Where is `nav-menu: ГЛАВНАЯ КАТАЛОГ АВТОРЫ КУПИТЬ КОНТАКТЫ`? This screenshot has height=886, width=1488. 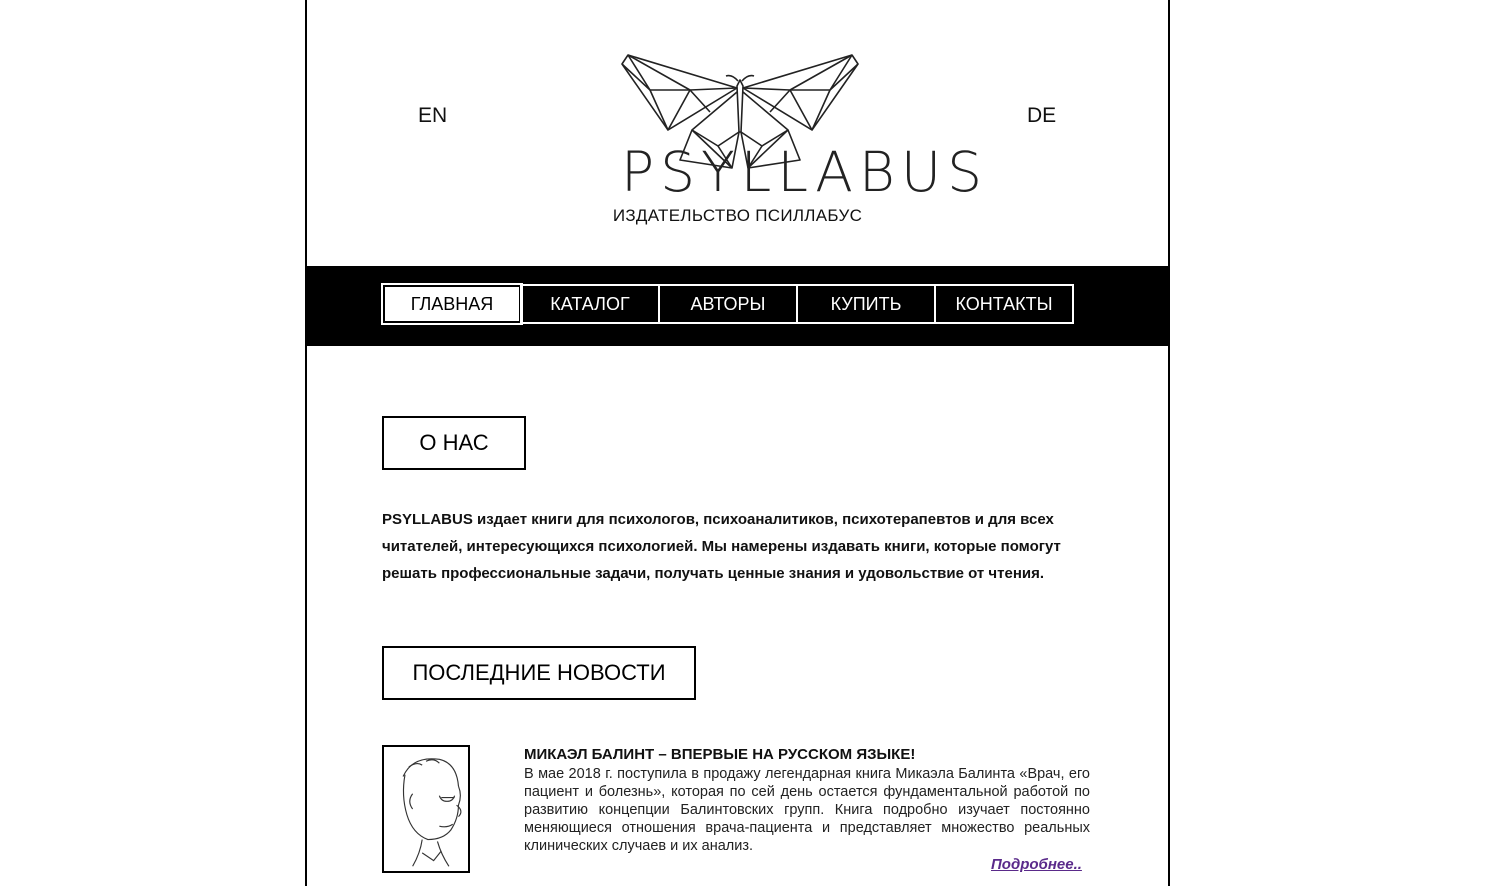
nav-menu: ГЛАВНАЯ КАТАЛОГ АВТОРЫ КУПИТЬ КОНТАКТЫ is located at coordinates (727, 305).